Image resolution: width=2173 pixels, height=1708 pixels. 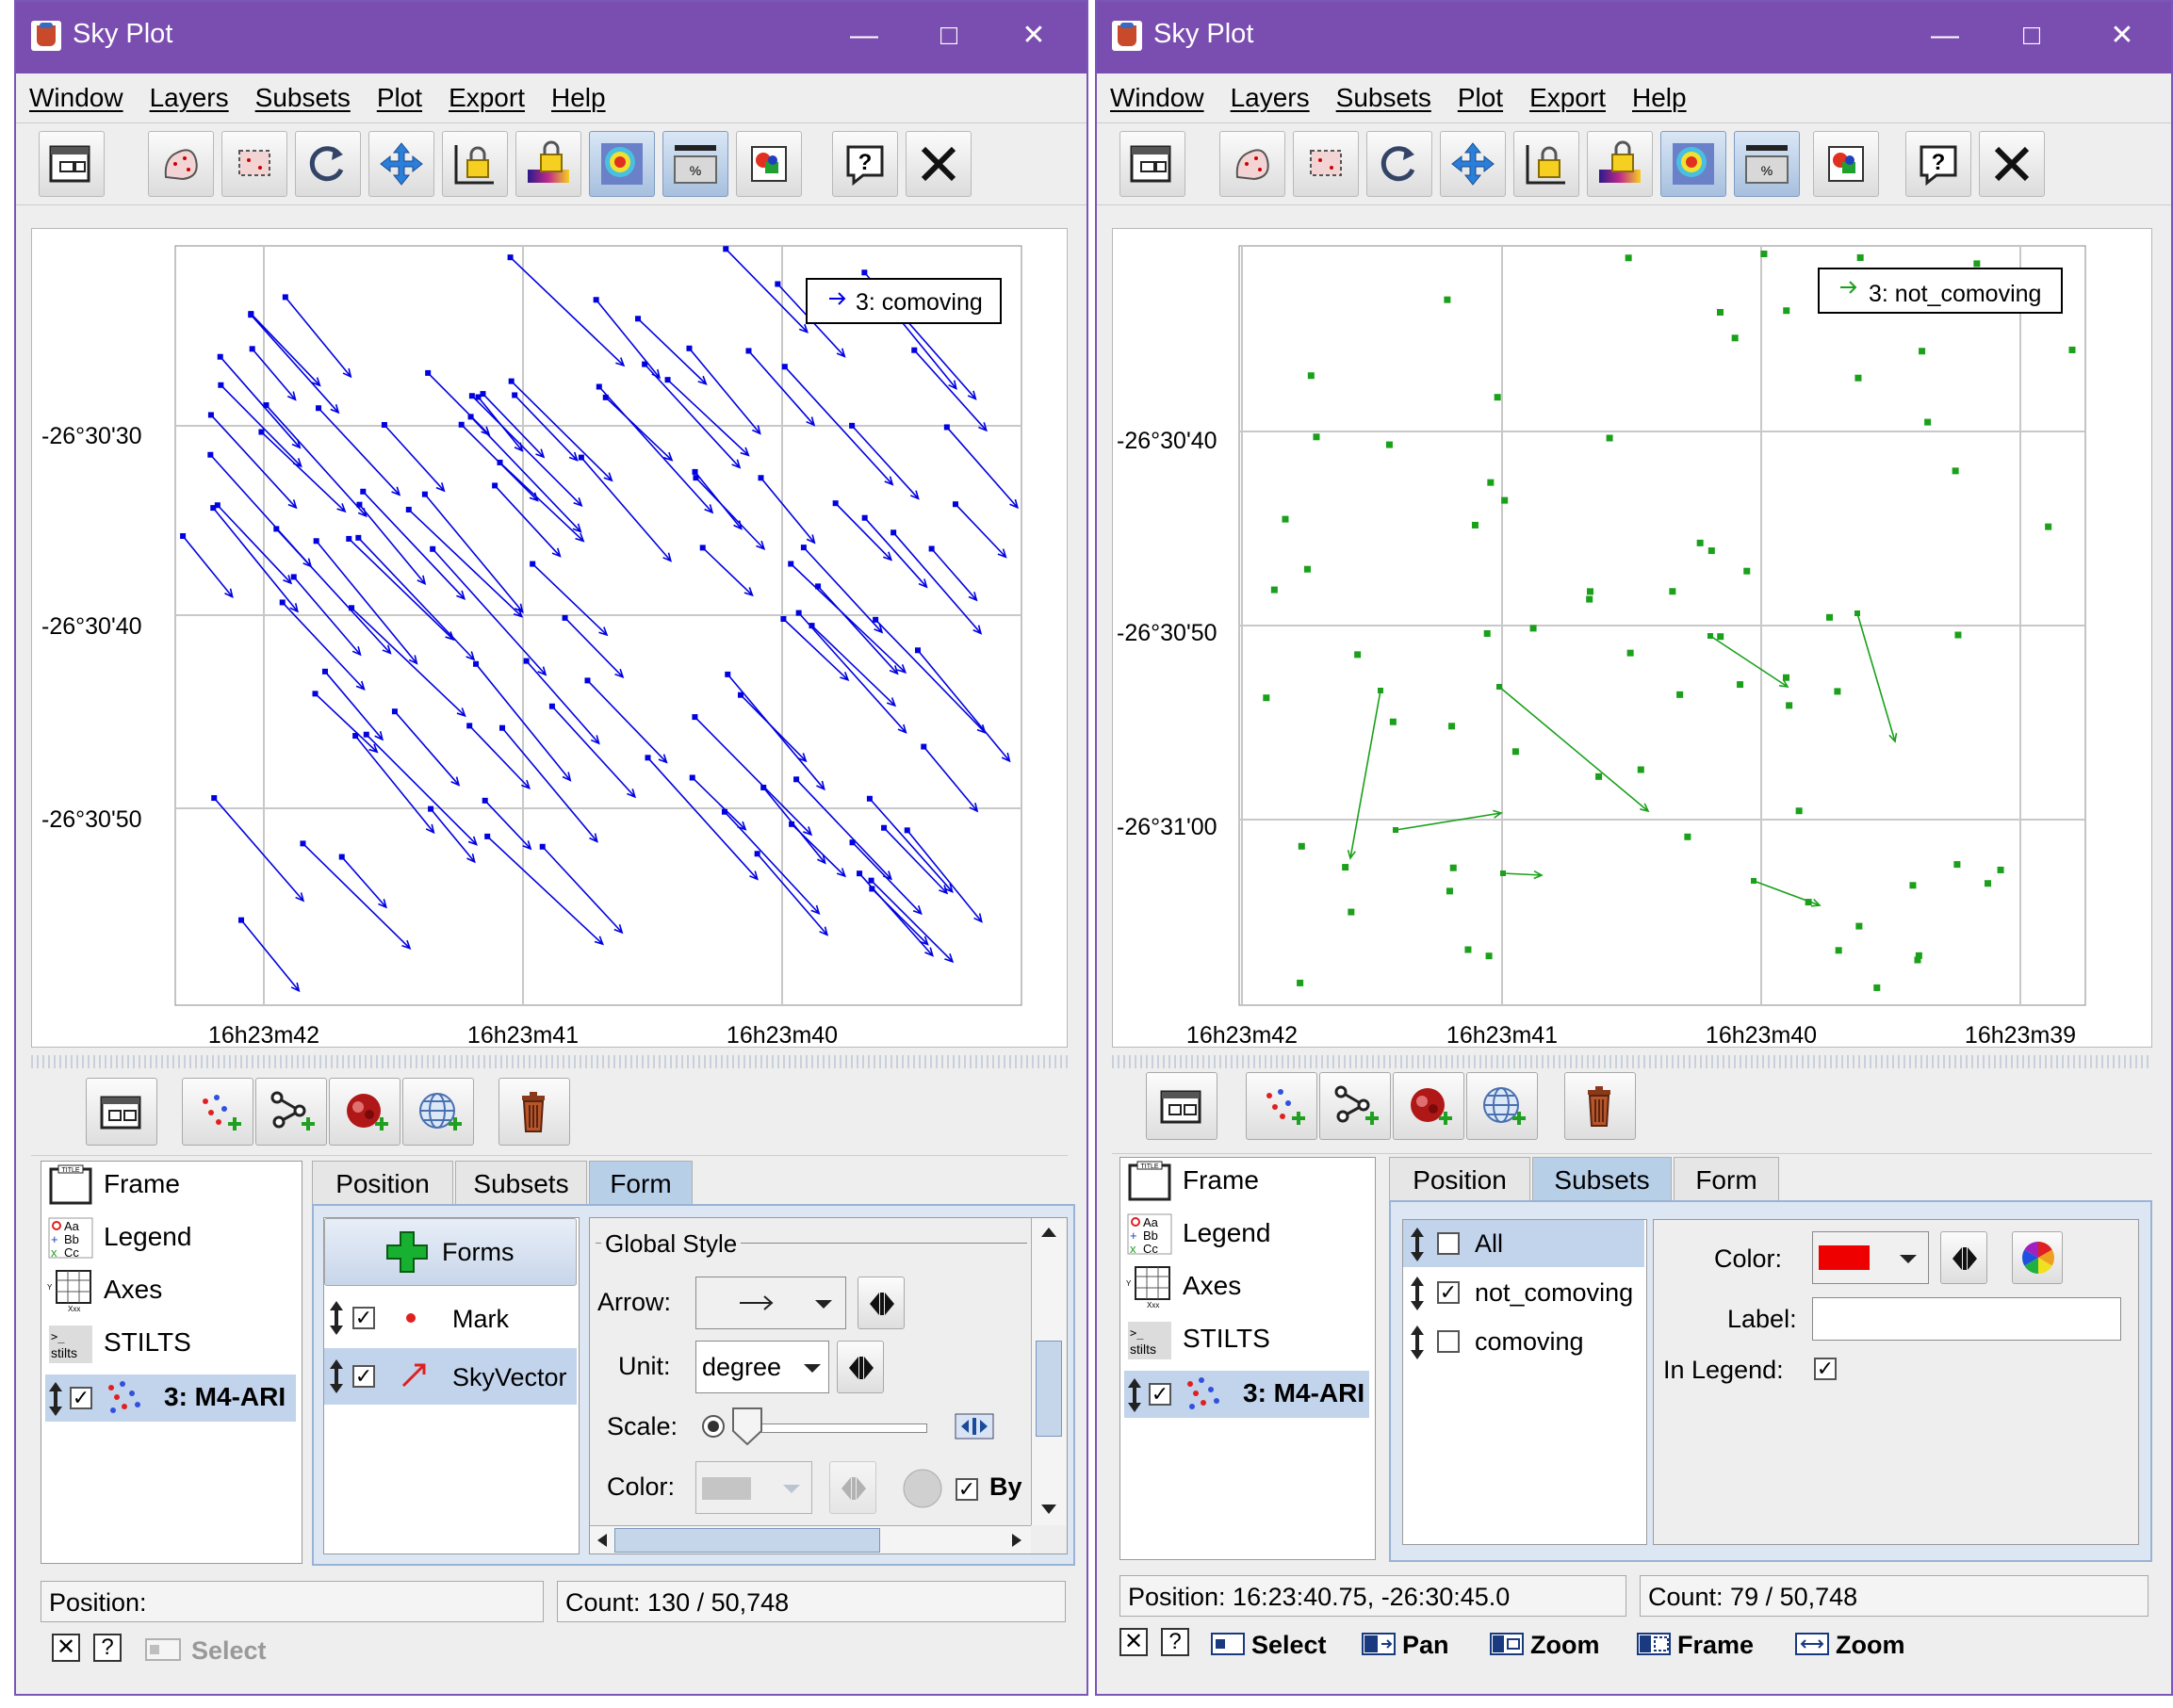 What do you see at coordinates (364, 1318) in the screenshot?
I see `form-mark-checkbox: ✓` at bounding box center [364, 1318].